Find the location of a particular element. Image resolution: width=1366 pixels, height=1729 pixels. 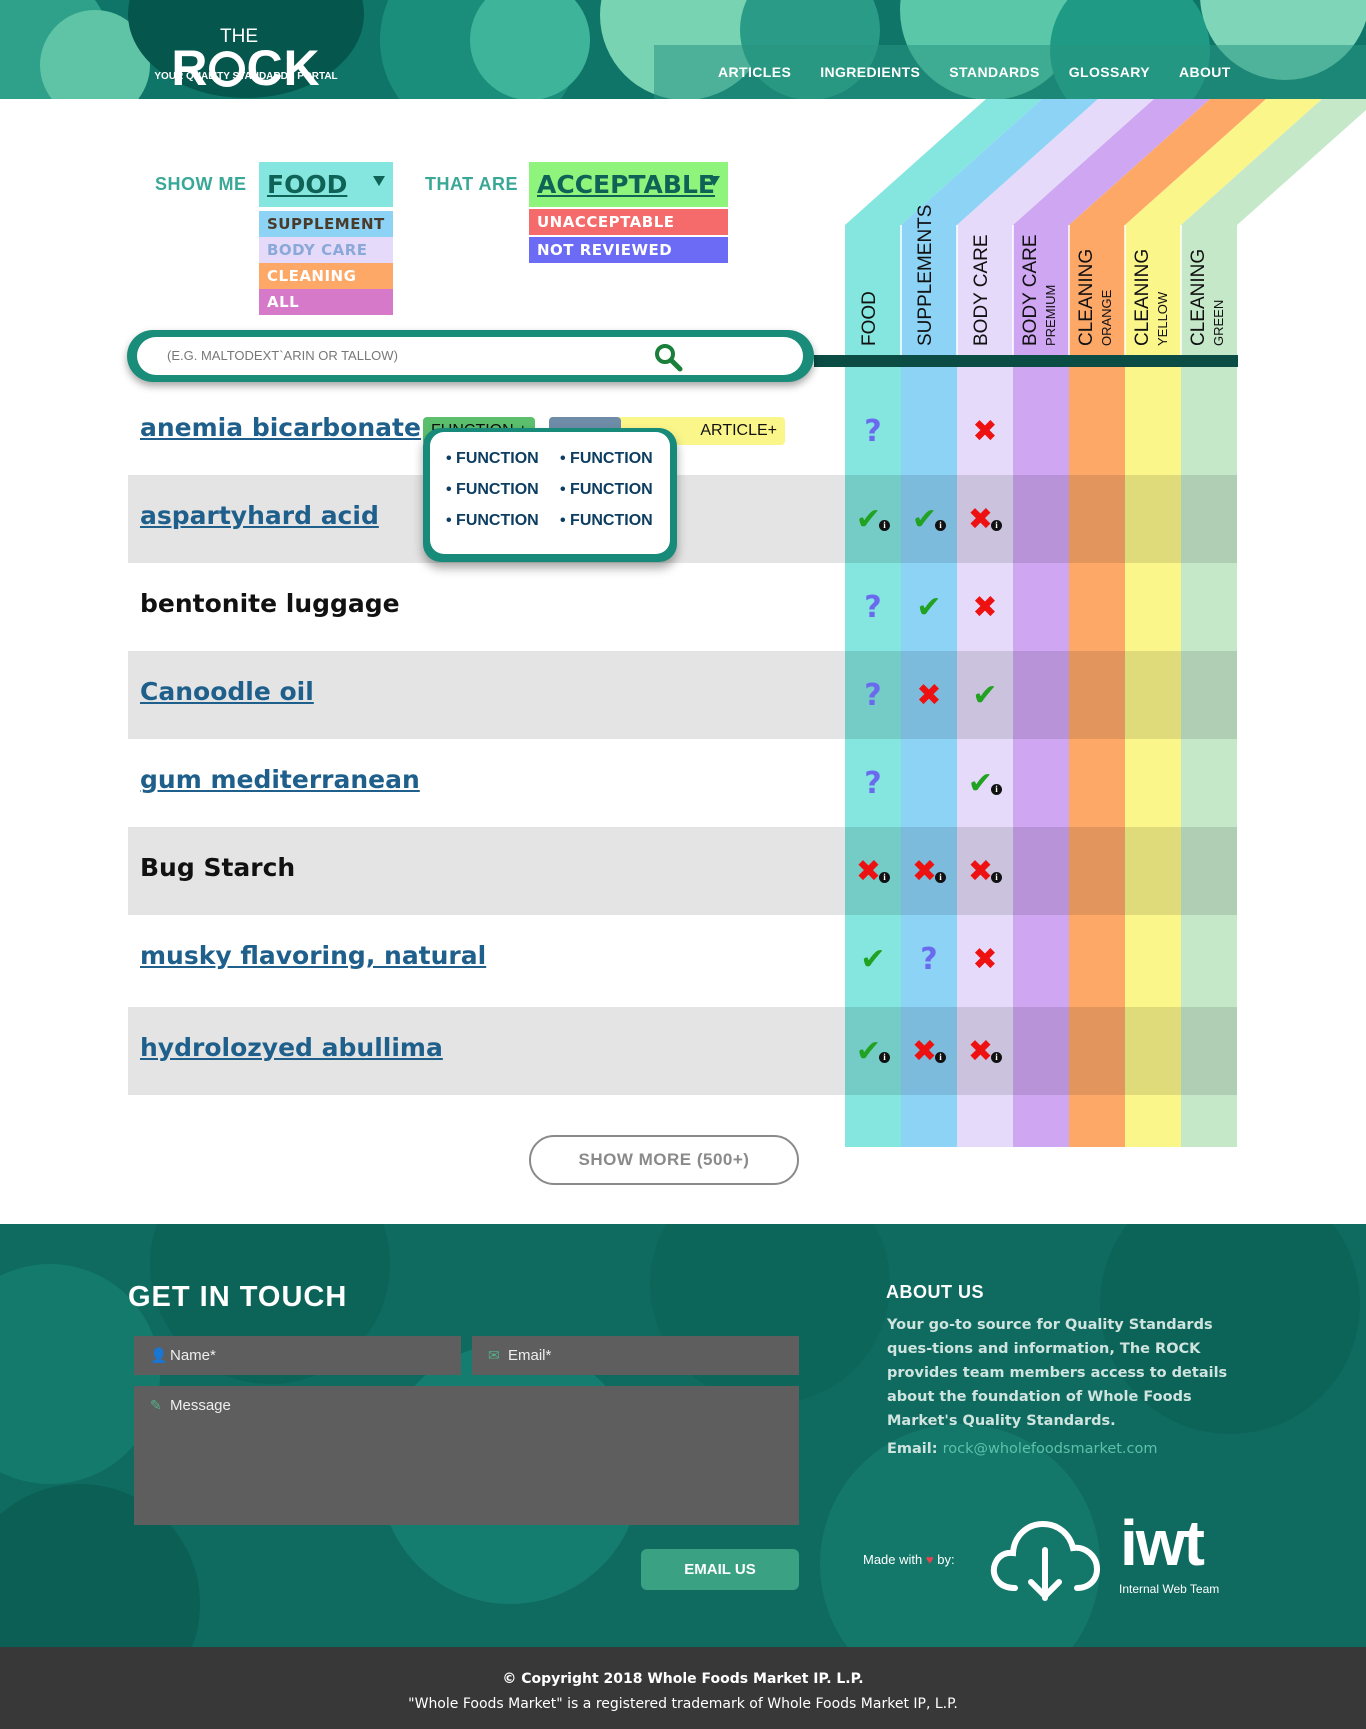

col-label-body-care-premium: BODY CARE PREMIUM is located at coordinates (1041, 287).